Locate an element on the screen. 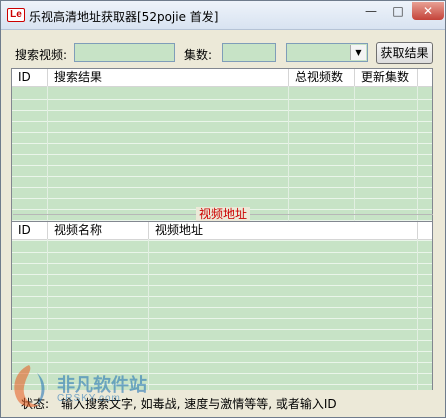 The height and width of the screenshot is (418, 446). video-list-header: ID 视频名称 视频地址 is located at coordinates (222, 231).